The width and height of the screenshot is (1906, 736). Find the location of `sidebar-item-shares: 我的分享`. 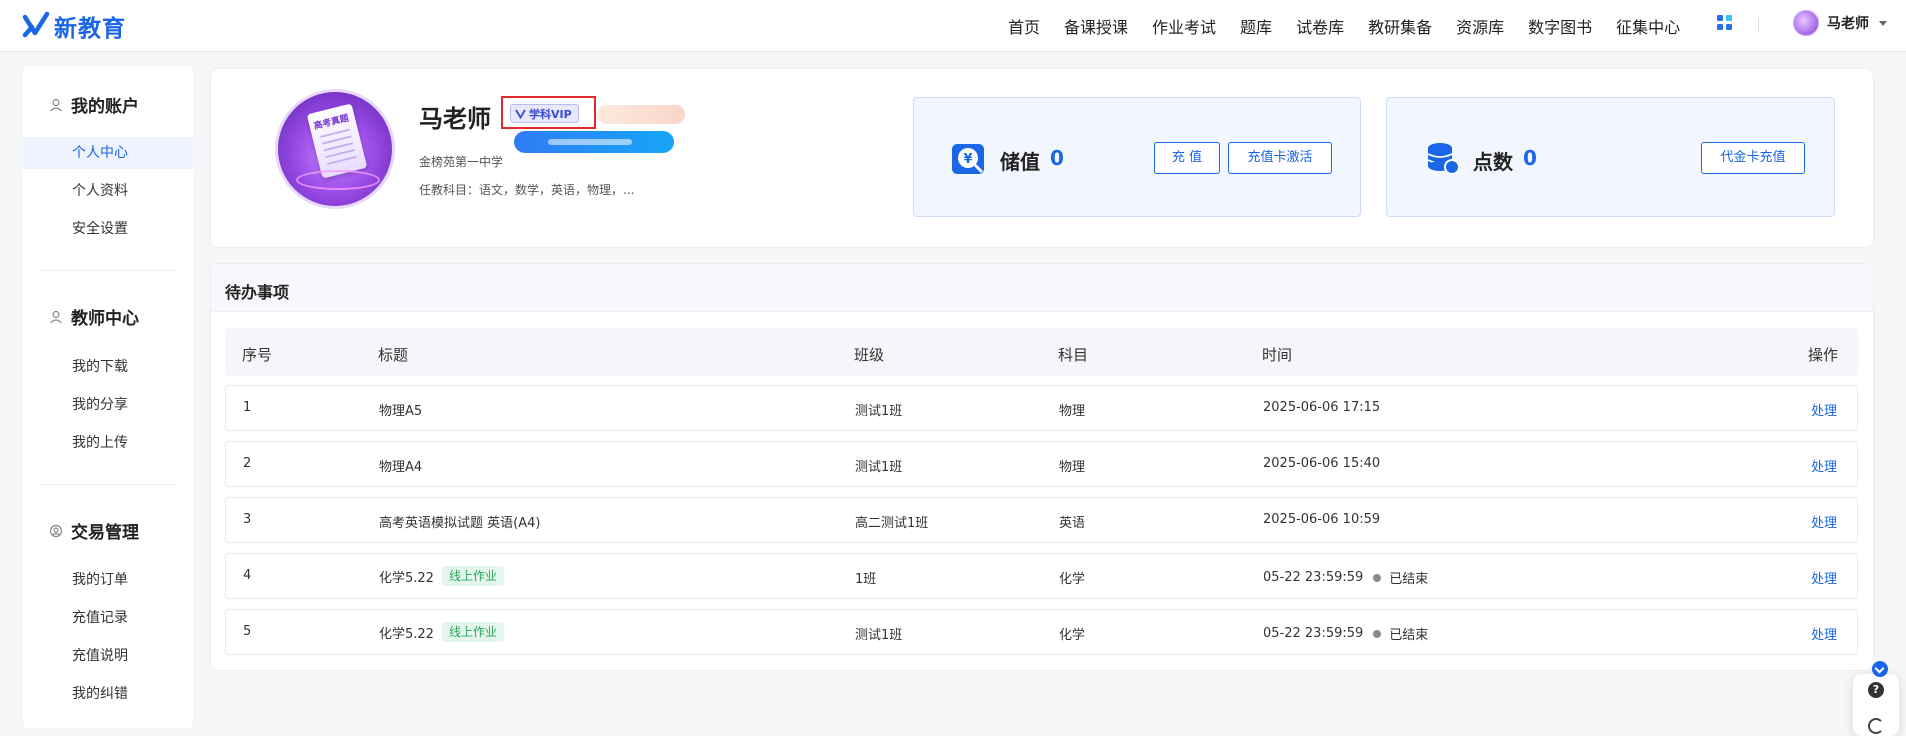

sidebar-item-shares: 我的分享 is located at coordinates (108, 405).